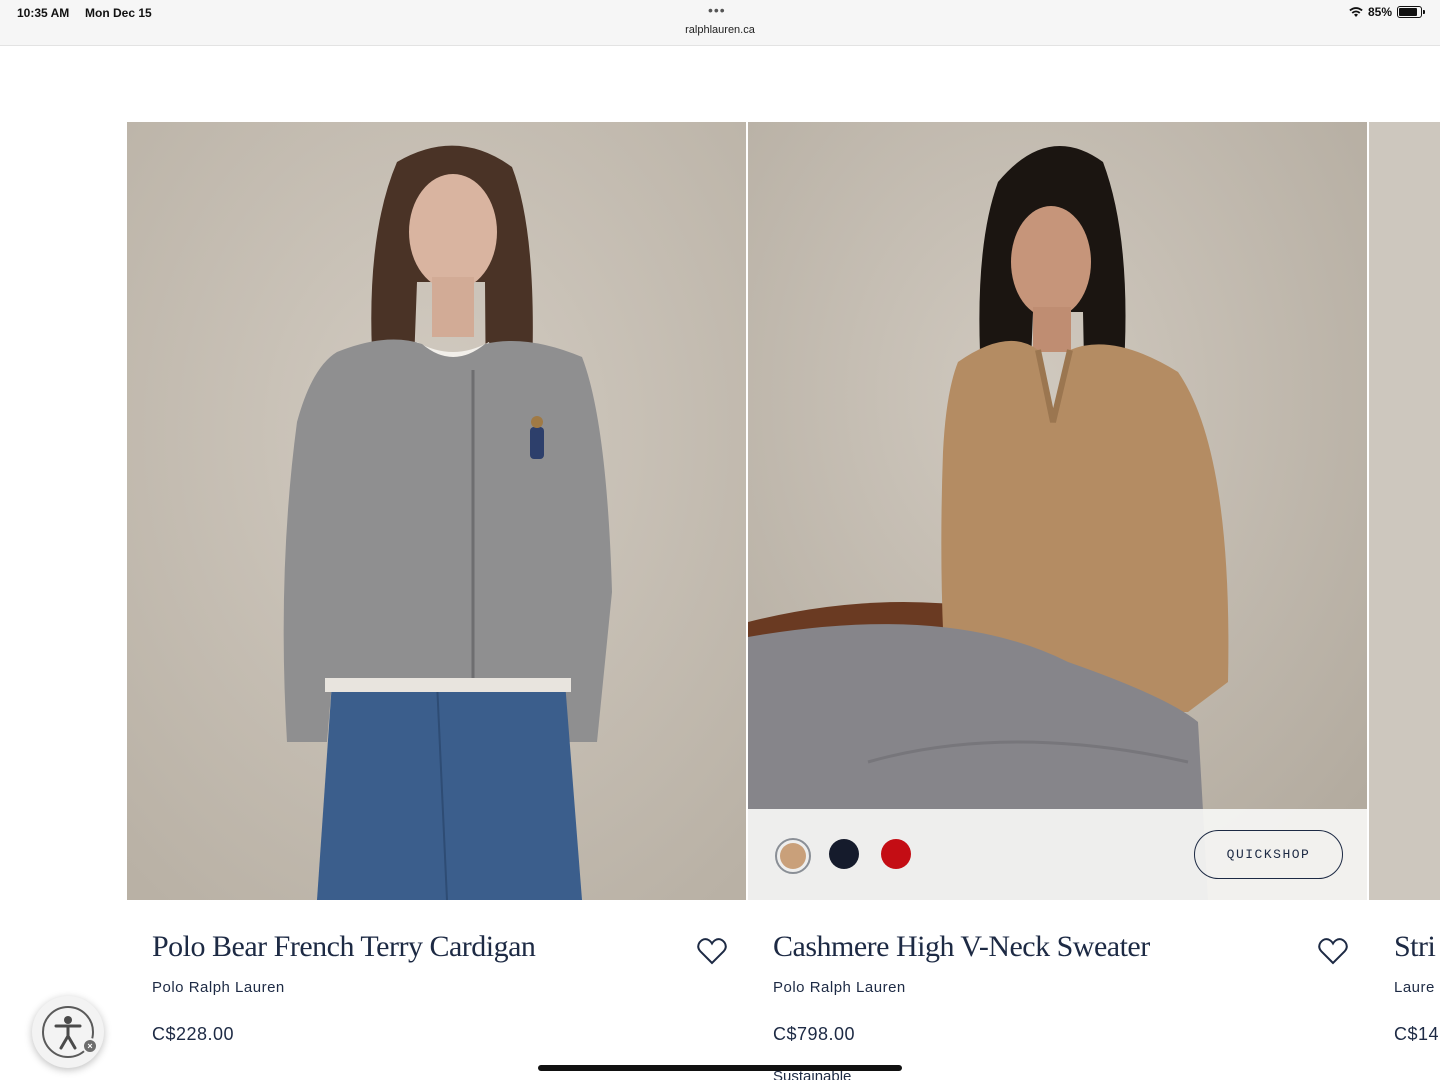 The image size is (1440, 1080). Describe the element at coordinates (193, 1034) in the screenshot. I see `product-price: C$228.00` at that location.